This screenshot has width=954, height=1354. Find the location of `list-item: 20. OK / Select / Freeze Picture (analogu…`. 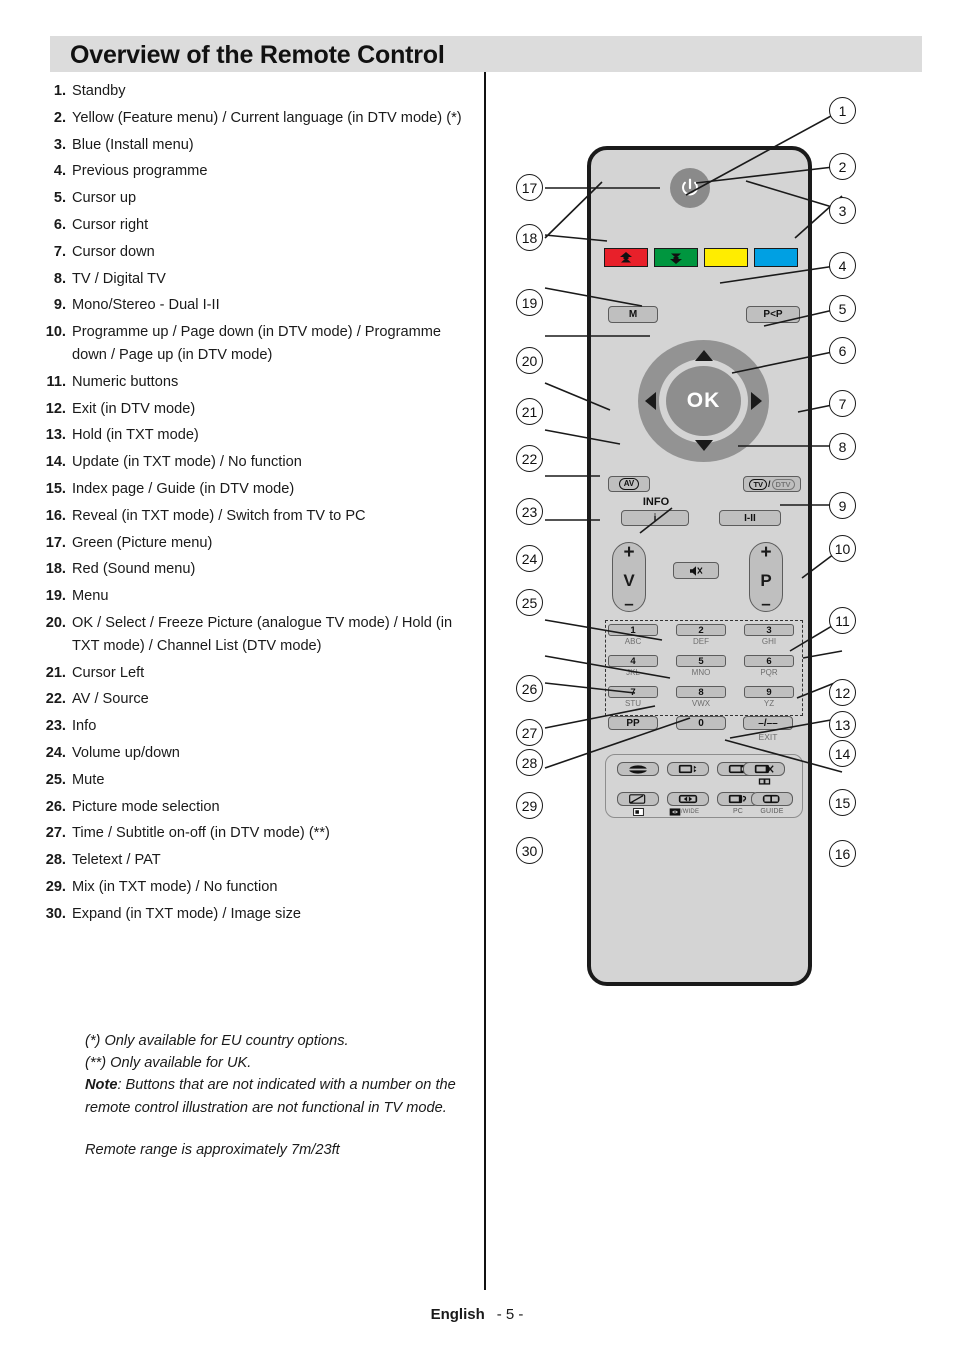

list-item: 20. OK / Select / Freeze Picture (analogu… is located at coordinates (257, 635).